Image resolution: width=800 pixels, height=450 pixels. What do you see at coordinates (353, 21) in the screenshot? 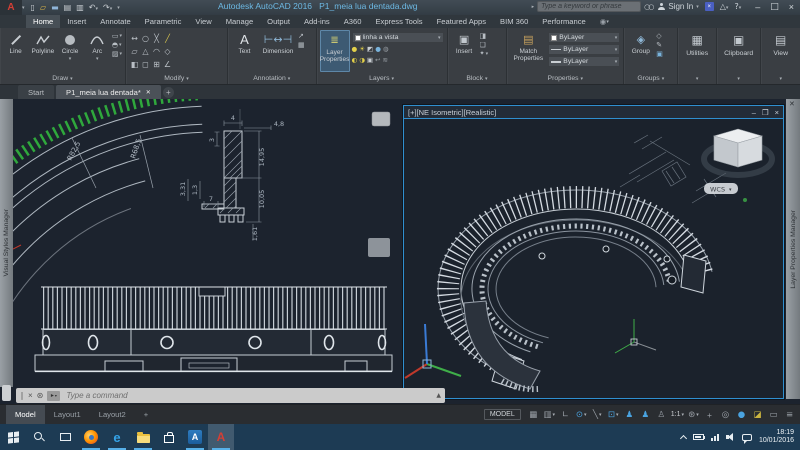
I see `tab-a360: A360` at bounding box center [353, 21].